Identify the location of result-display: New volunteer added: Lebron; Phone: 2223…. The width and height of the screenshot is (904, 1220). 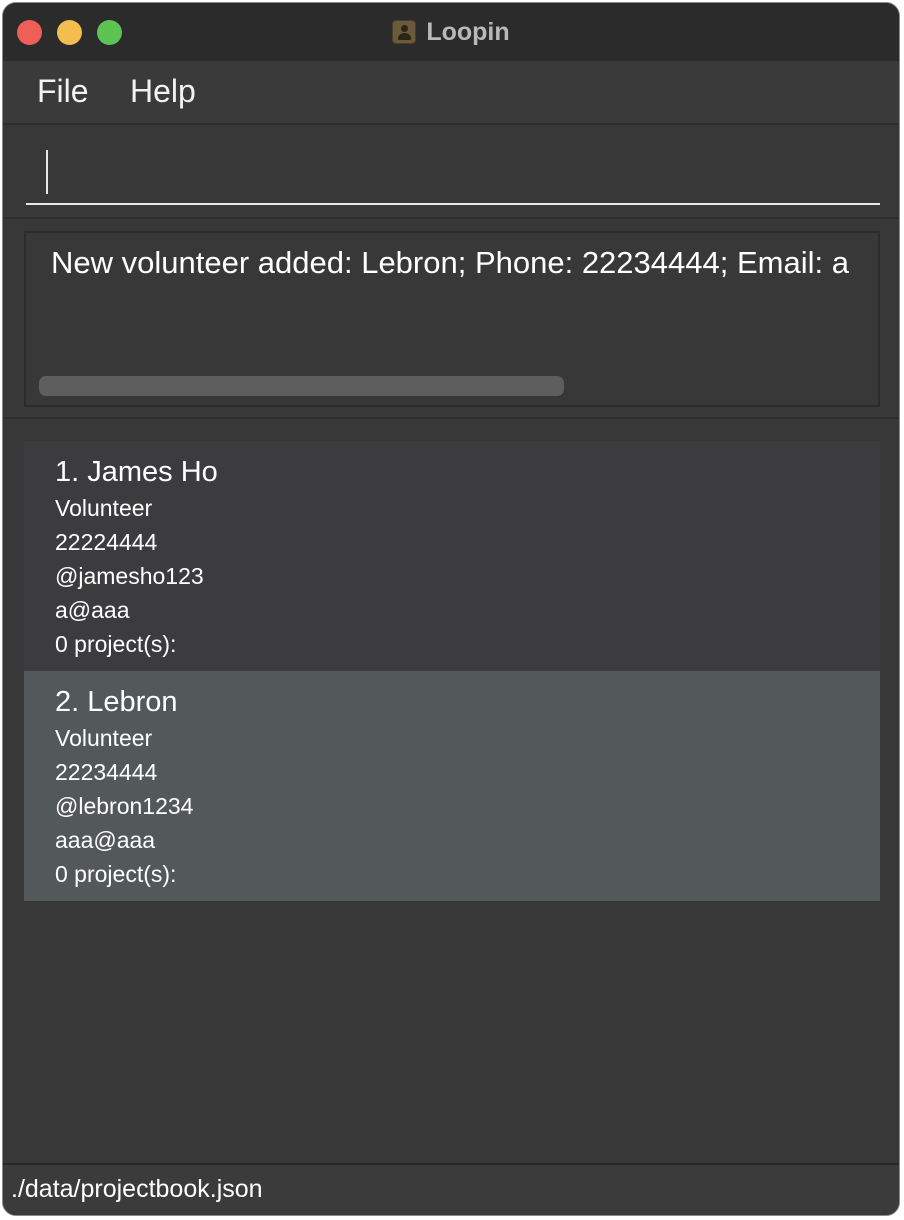
(452, 319).